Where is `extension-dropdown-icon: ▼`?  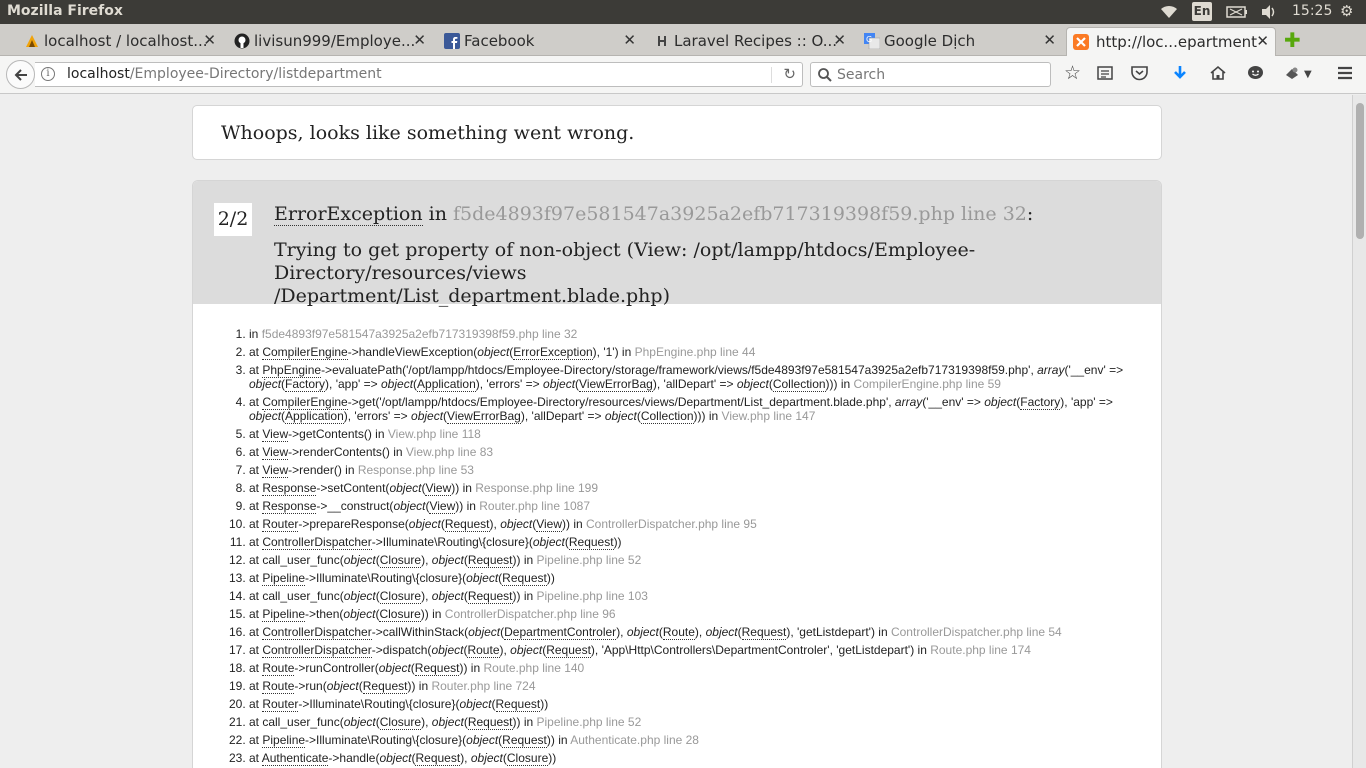
extension-dropdown-icon: ▼ is located at coordinates (1308, 74).